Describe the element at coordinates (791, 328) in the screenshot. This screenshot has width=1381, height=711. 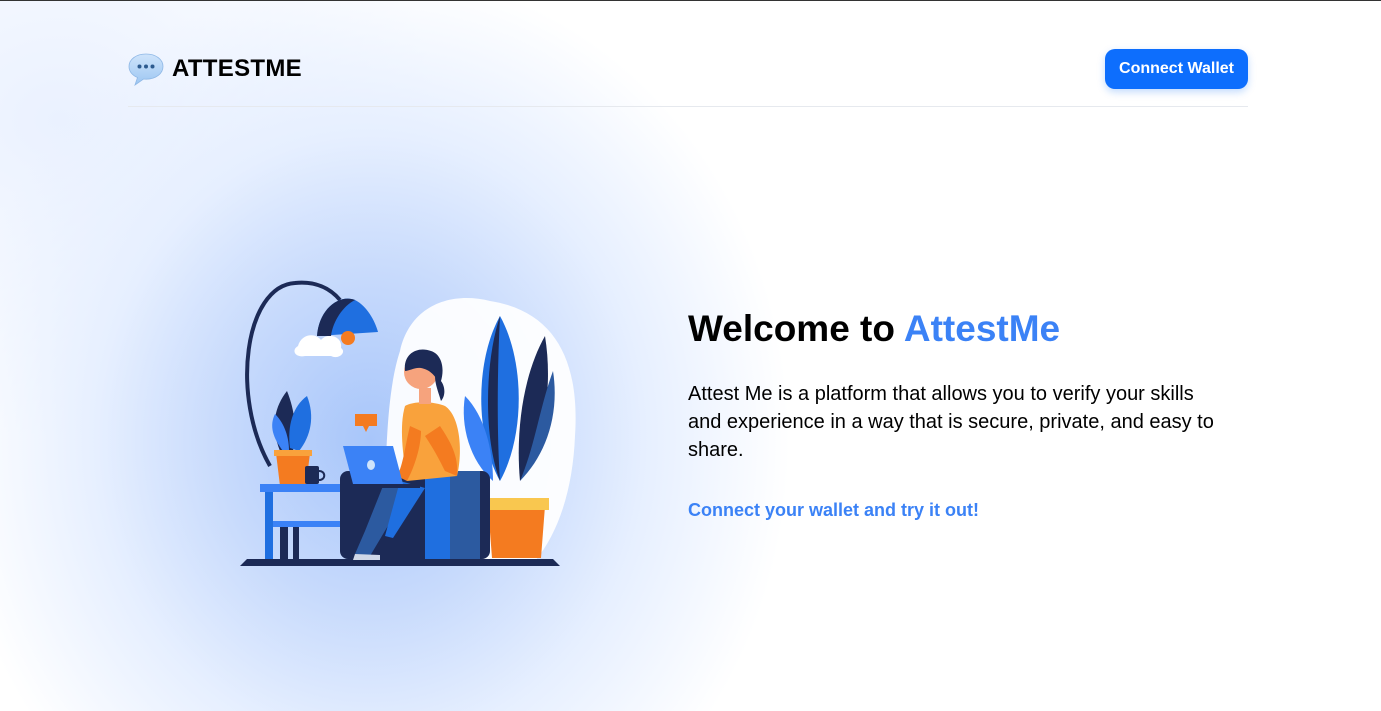
I see `hero-title-prefix: Welcome to` at that location.